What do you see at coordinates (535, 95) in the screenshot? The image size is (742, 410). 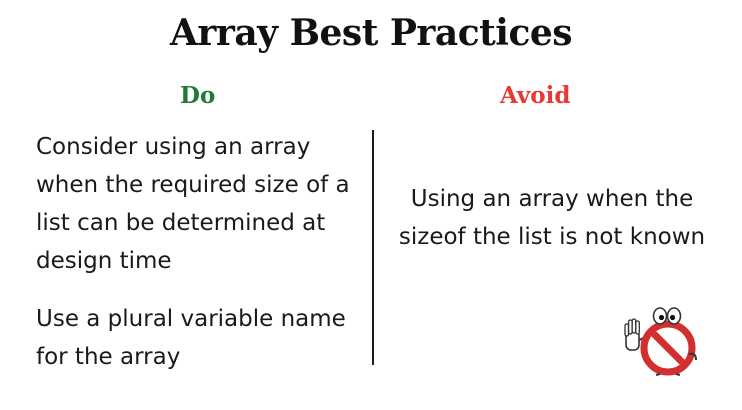 I see `avoid-heading: Avoid` at bounding box center [535, 95].